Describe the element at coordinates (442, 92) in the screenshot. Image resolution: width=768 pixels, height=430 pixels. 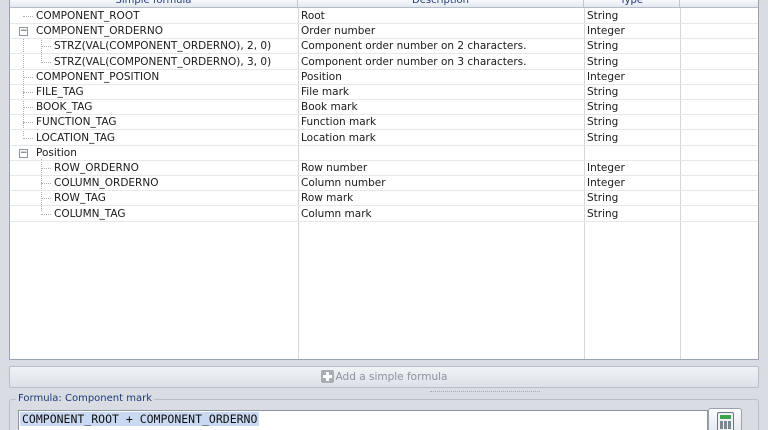
I see `description-cell: File mark` at that location.